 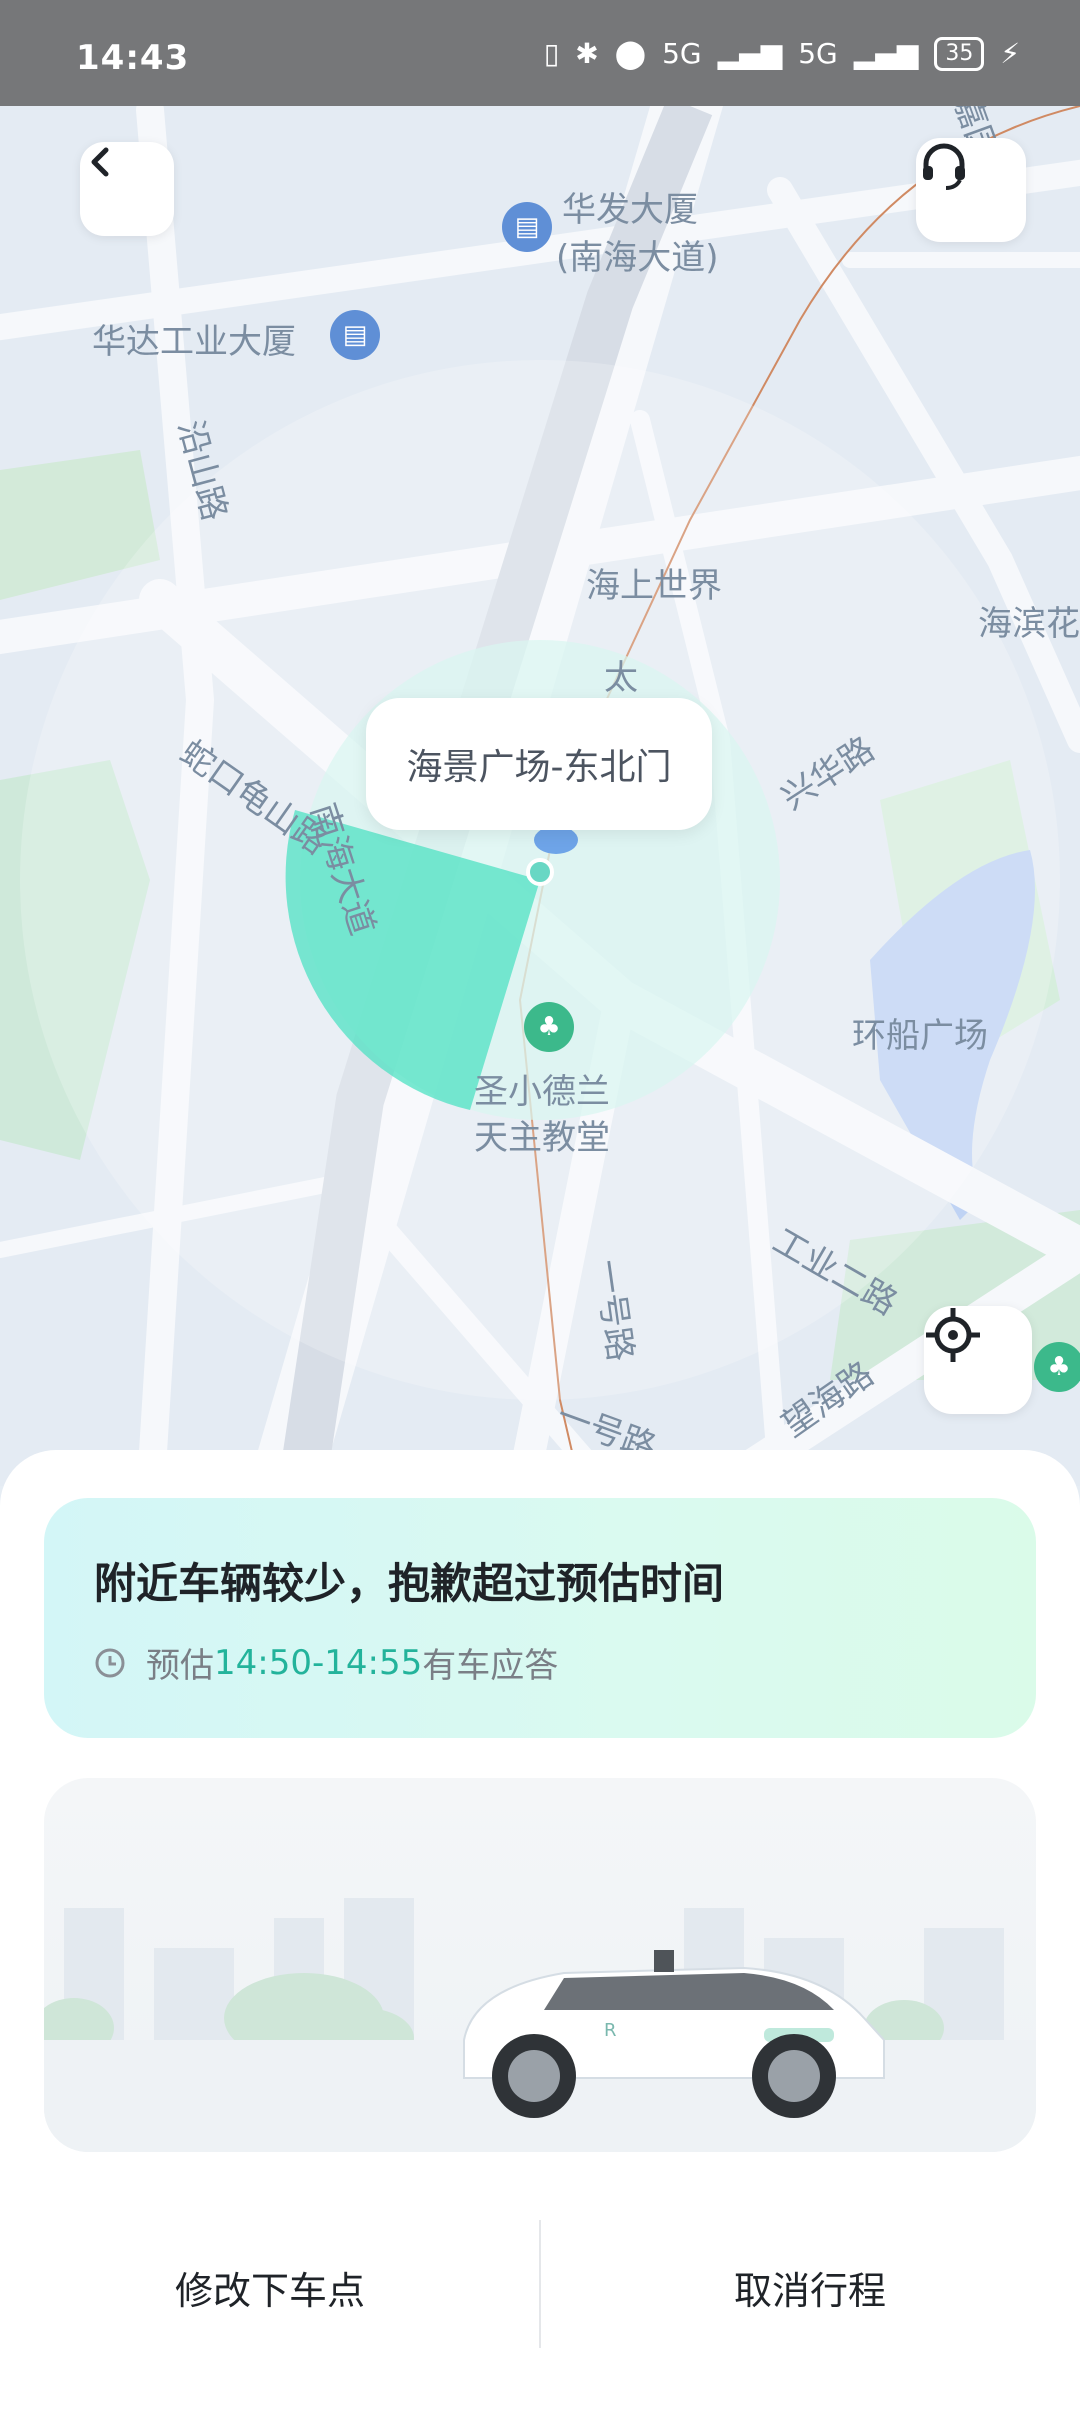 I want to click on crosshair-icon, so click(x=953, y=1335).